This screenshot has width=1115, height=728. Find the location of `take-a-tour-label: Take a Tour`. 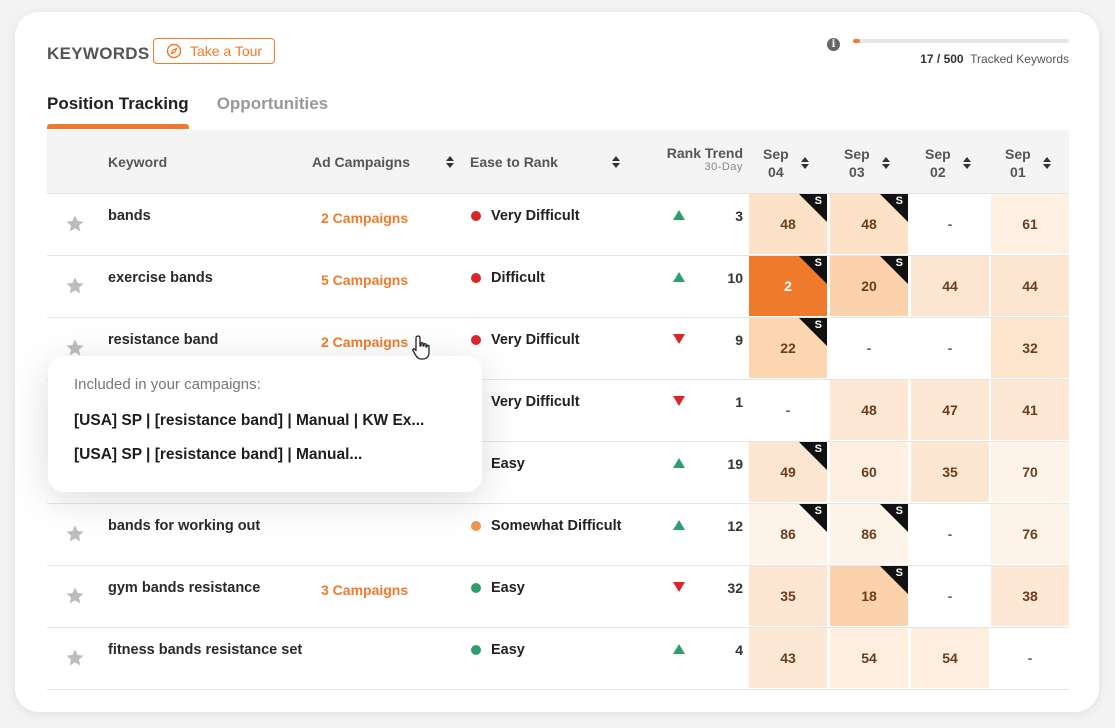

take-a-tour-label: Take a Tour is located at coordinates (226, 51).